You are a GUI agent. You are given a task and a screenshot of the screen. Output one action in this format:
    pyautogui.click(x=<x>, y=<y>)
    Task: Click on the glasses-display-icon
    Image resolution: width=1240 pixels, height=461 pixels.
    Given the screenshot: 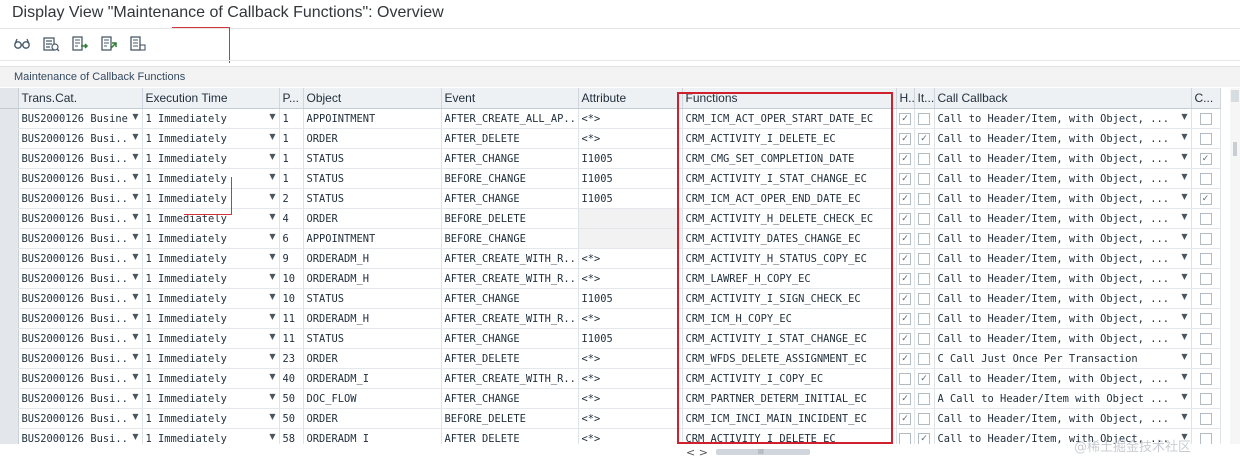 What is the action you would take?
    pyautogui.click(x=22, y=44)
    